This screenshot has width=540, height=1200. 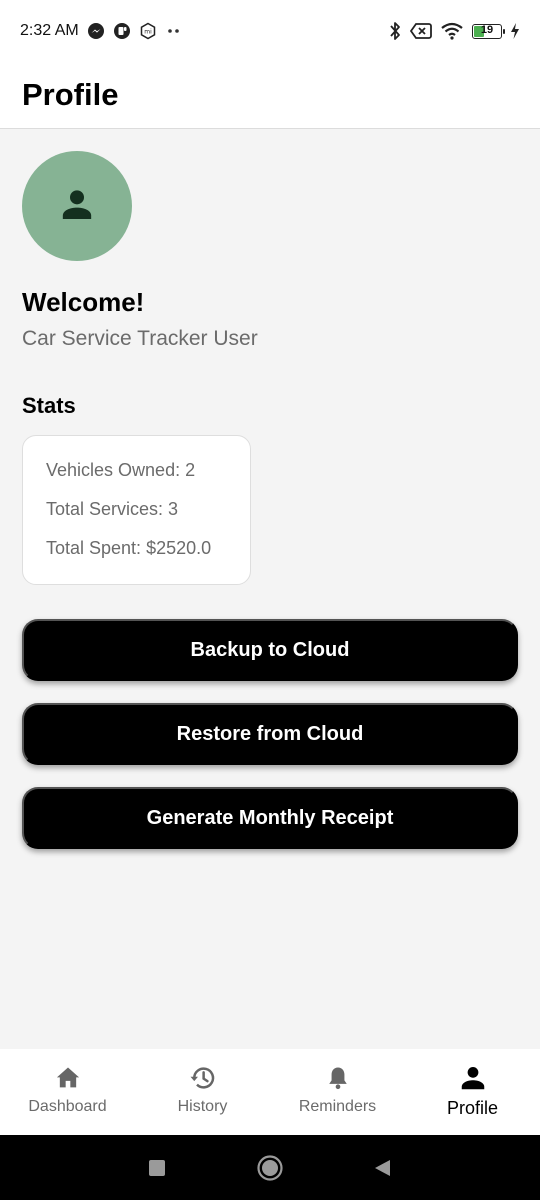 I want to click on circle-home-icon, so click(x=270, y=1168).